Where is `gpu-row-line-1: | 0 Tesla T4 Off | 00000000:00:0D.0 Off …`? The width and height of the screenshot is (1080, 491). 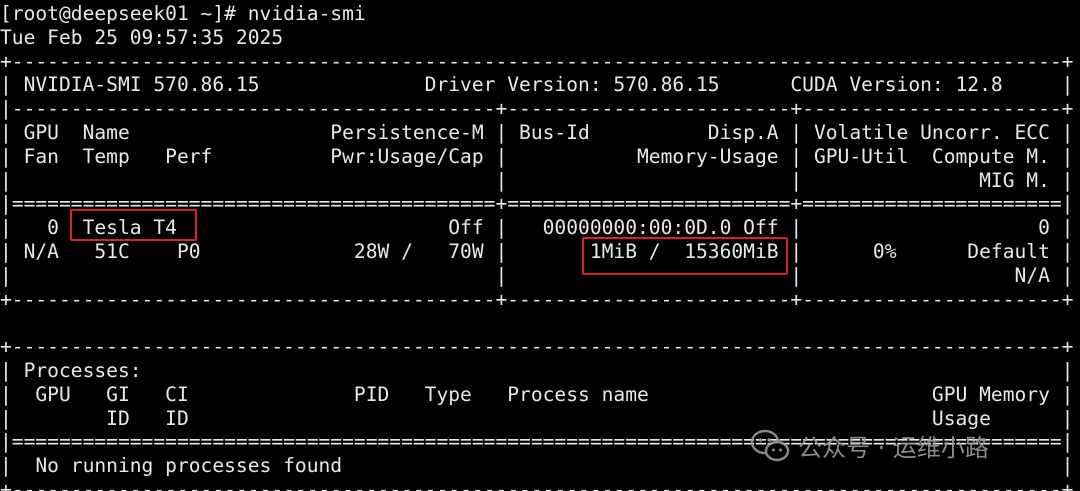 gpu-row-line-1: | 0 Tesla T4 Off | 00000000:00:0D.0 Off … is located at coordinates (537, 228).